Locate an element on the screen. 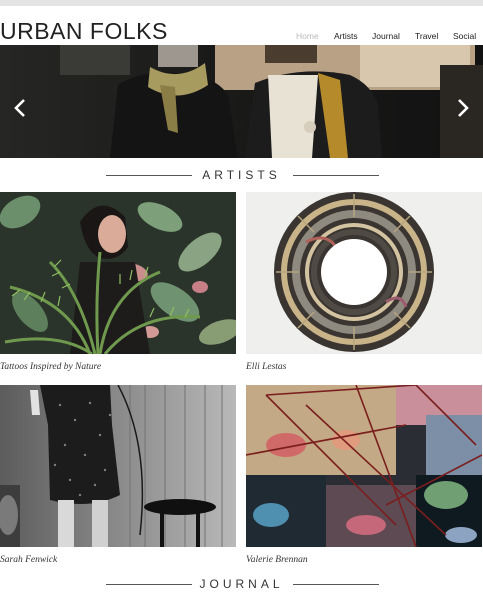 The width and height of the screenshot is (483, 604). nav-item-journal: Journal is located at coordinates (386, 36).